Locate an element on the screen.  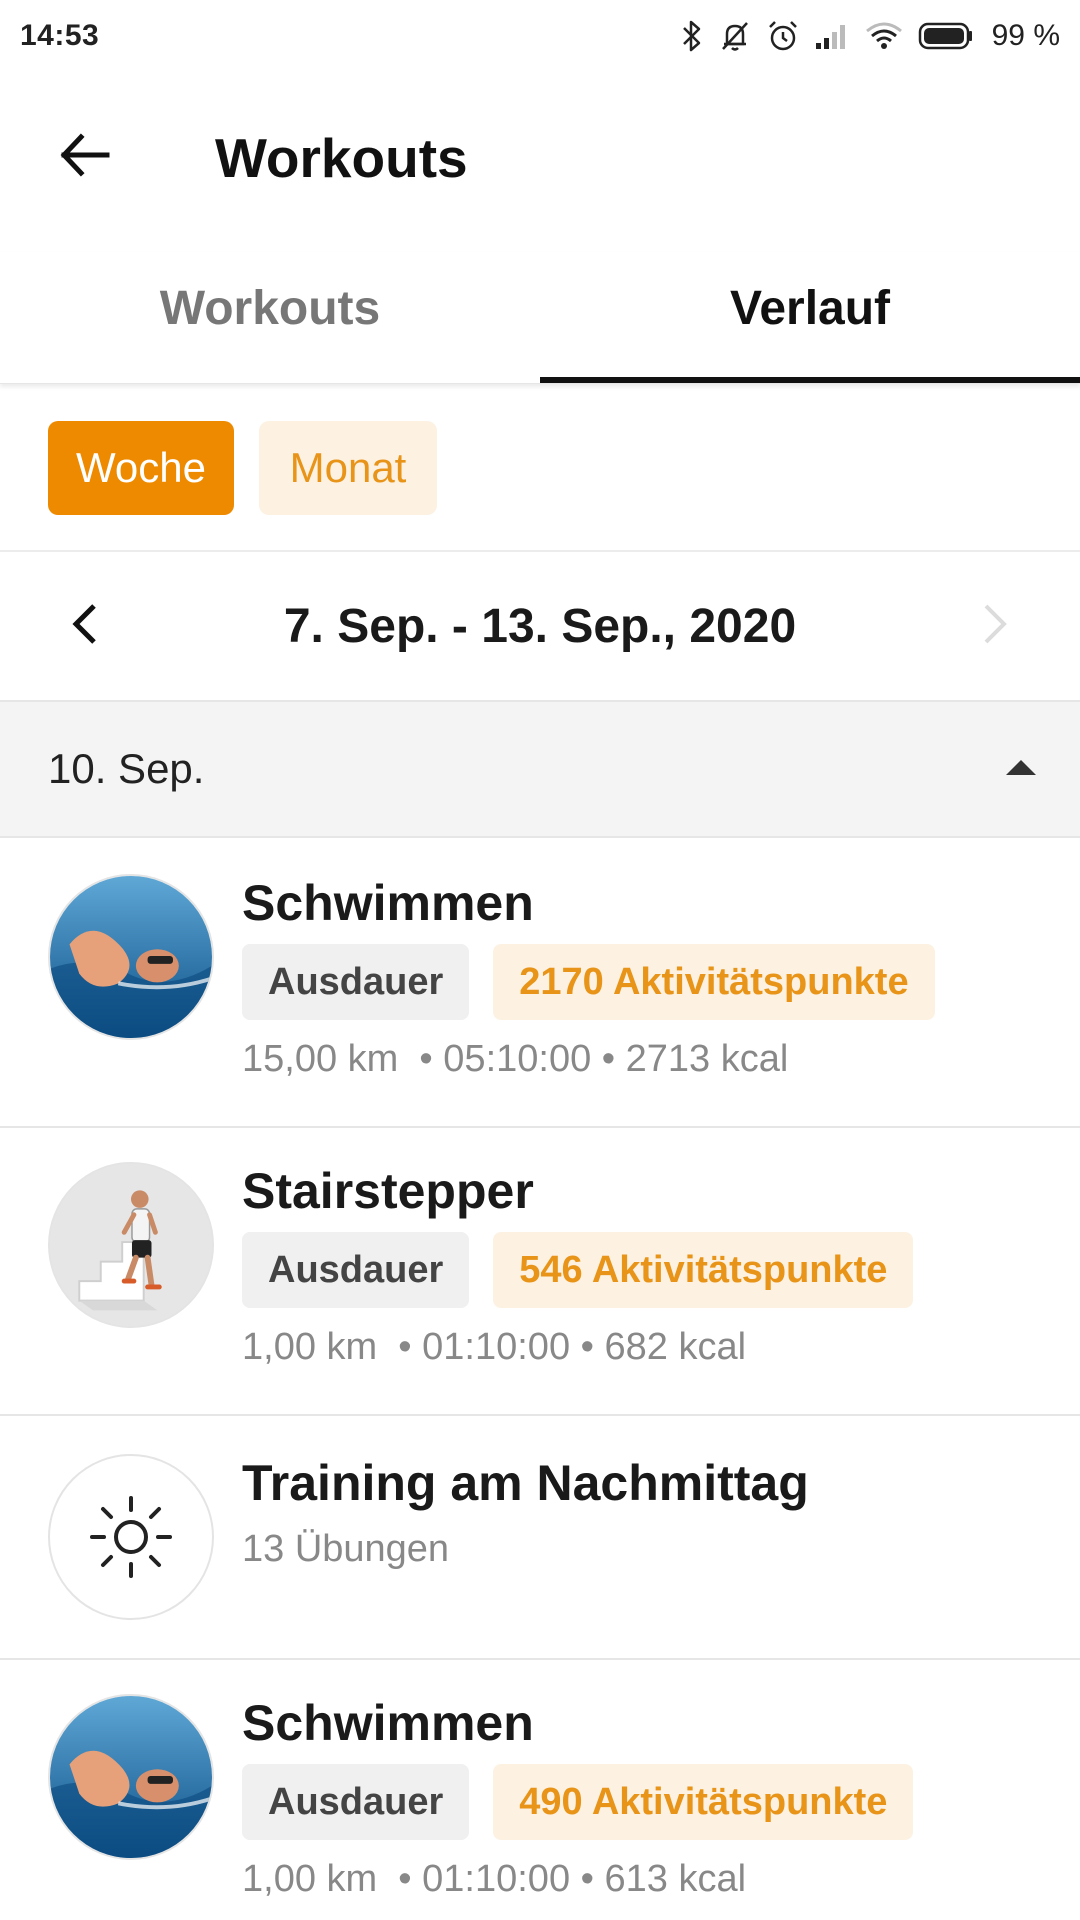
previous-week-button is located at coordinates (85, 626).